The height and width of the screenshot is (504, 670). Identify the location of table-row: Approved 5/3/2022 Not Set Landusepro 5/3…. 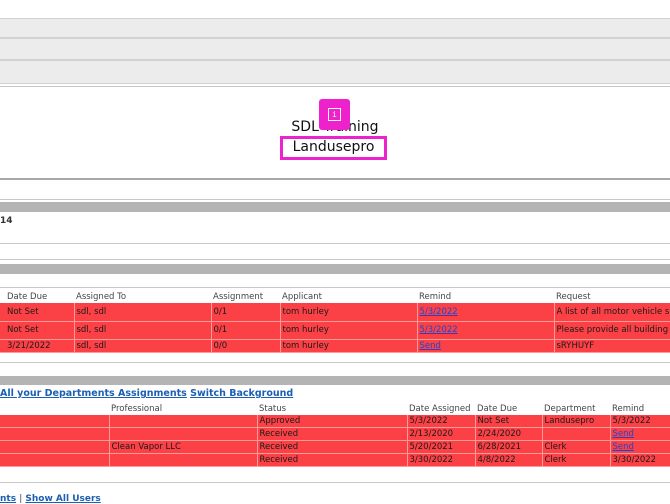
(335, 421).